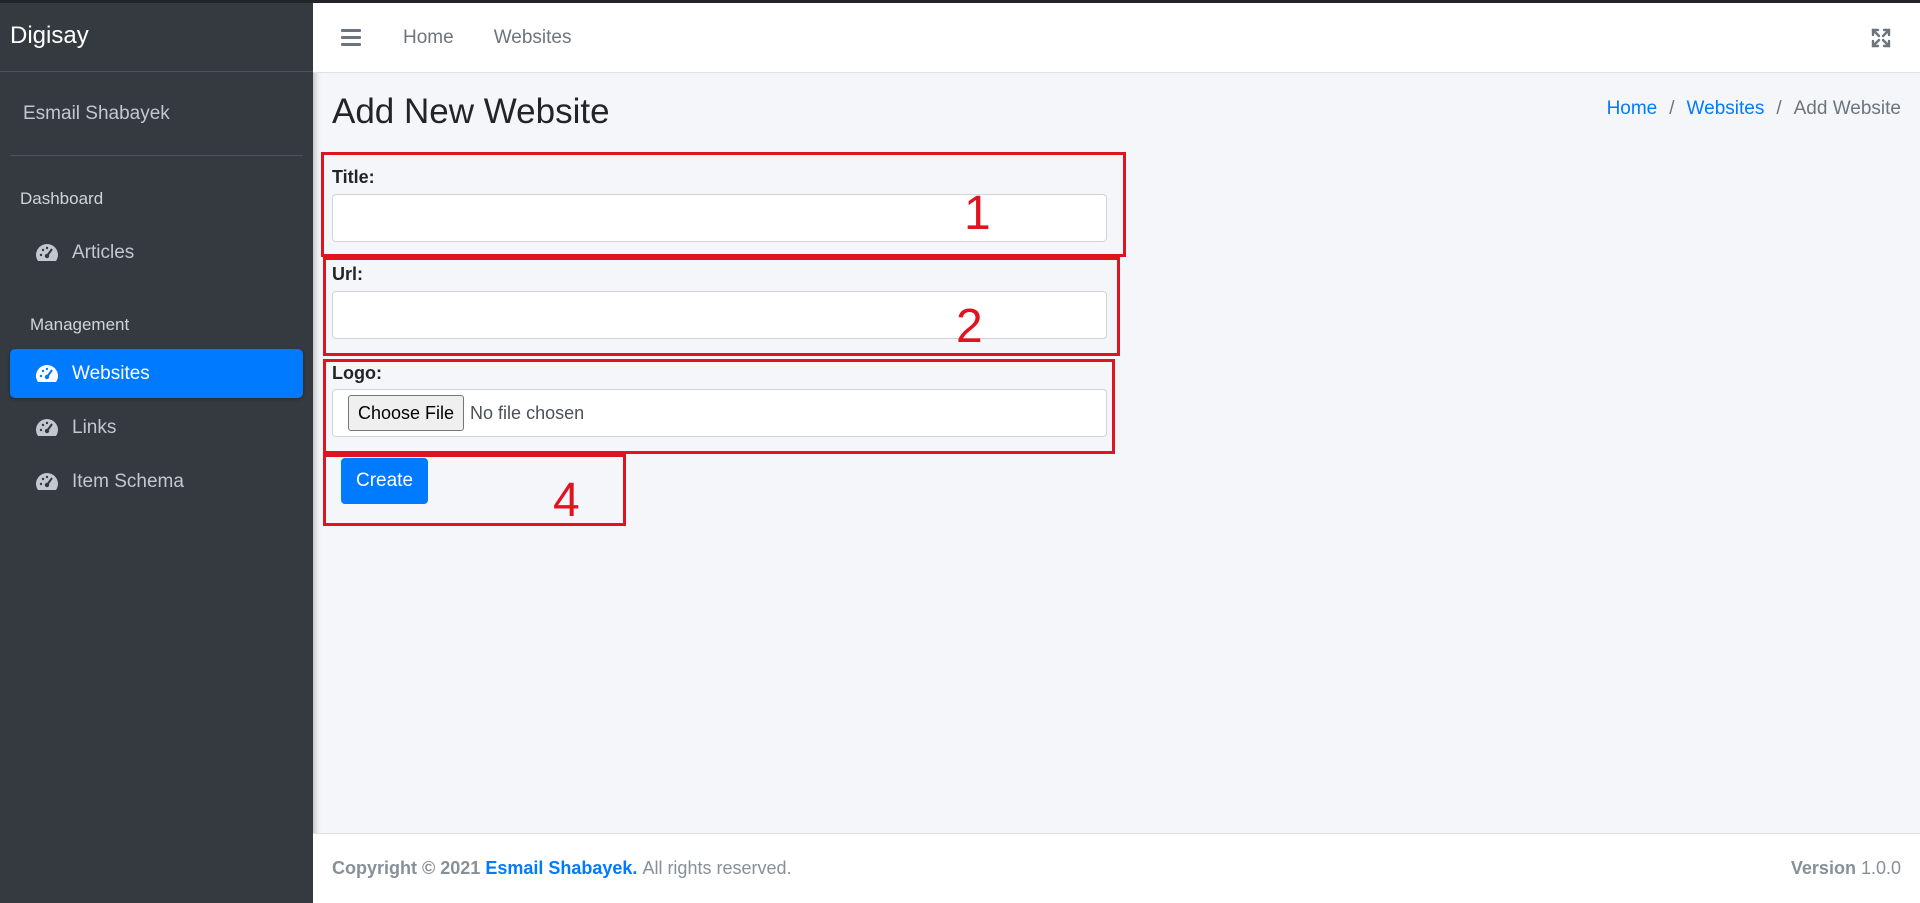  I want to click on top-border-line, so click(960, 1).